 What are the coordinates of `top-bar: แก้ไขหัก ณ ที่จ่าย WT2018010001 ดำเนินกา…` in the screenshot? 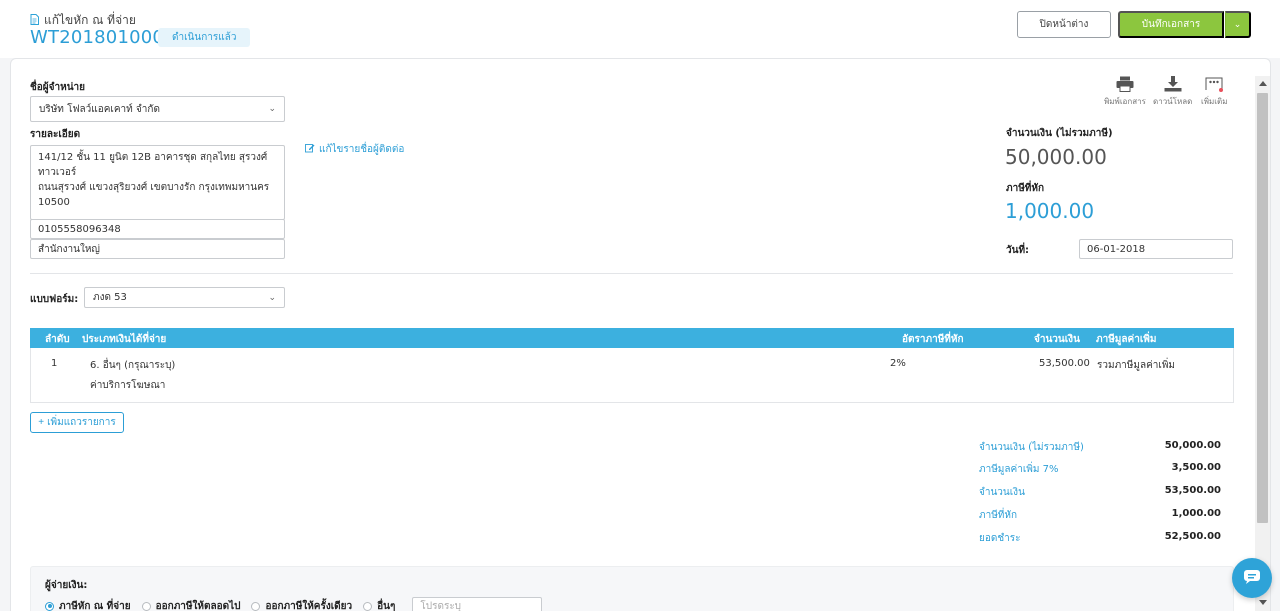 It's located at (640, 29).